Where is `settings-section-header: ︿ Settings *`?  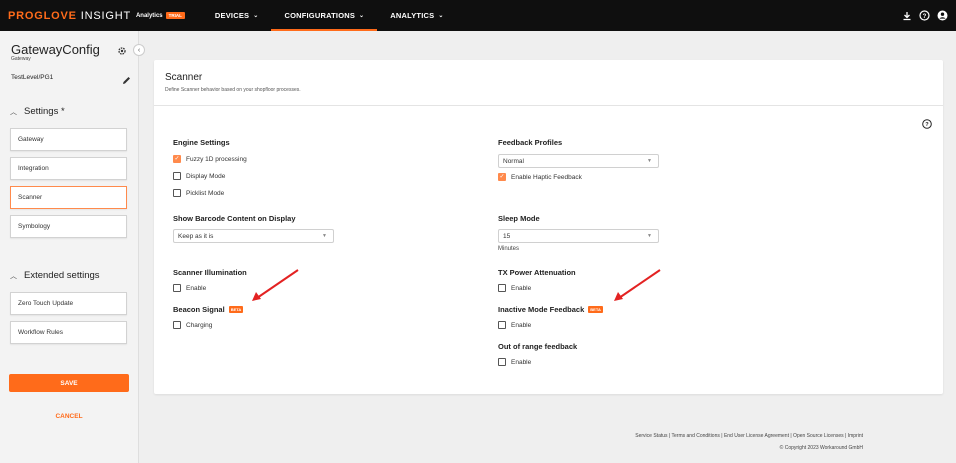
settings-section-header: ︿ Settings * is located at coordinates (37, 111).